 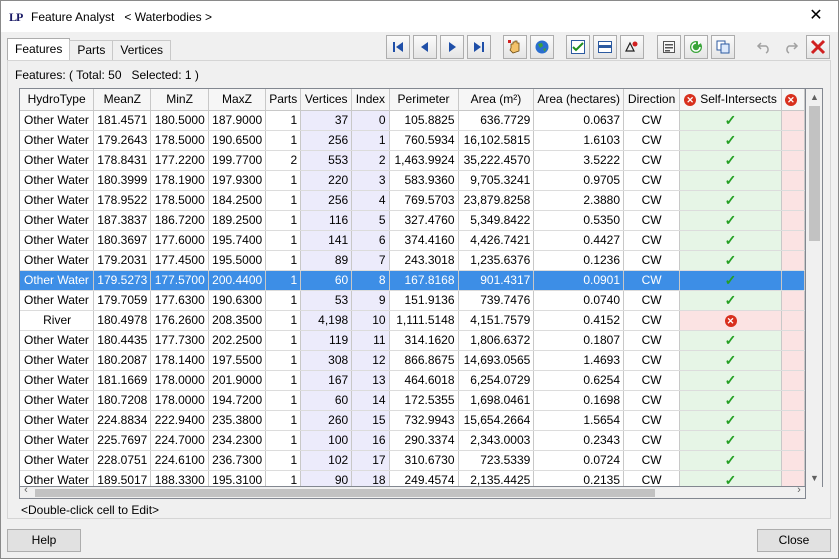 I want to click on horizontal-scroll-thumb, so click(x=345, y=493).